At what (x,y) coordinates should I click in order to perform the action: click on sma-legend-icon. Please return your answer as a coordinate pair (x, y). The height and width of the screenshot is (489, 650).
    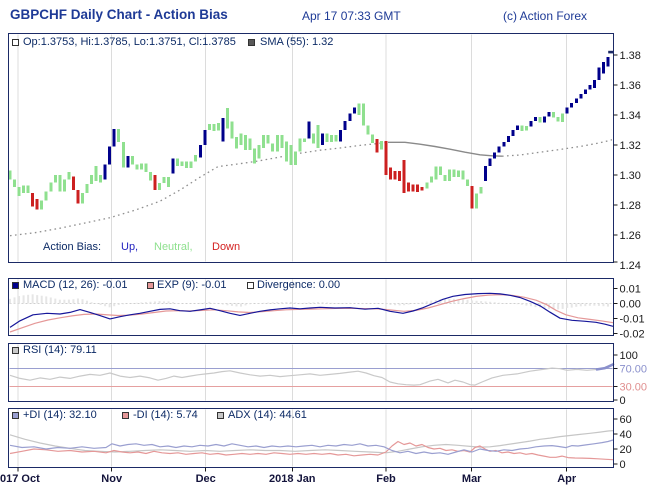
    Looking at the image, I should click on (251, 42).